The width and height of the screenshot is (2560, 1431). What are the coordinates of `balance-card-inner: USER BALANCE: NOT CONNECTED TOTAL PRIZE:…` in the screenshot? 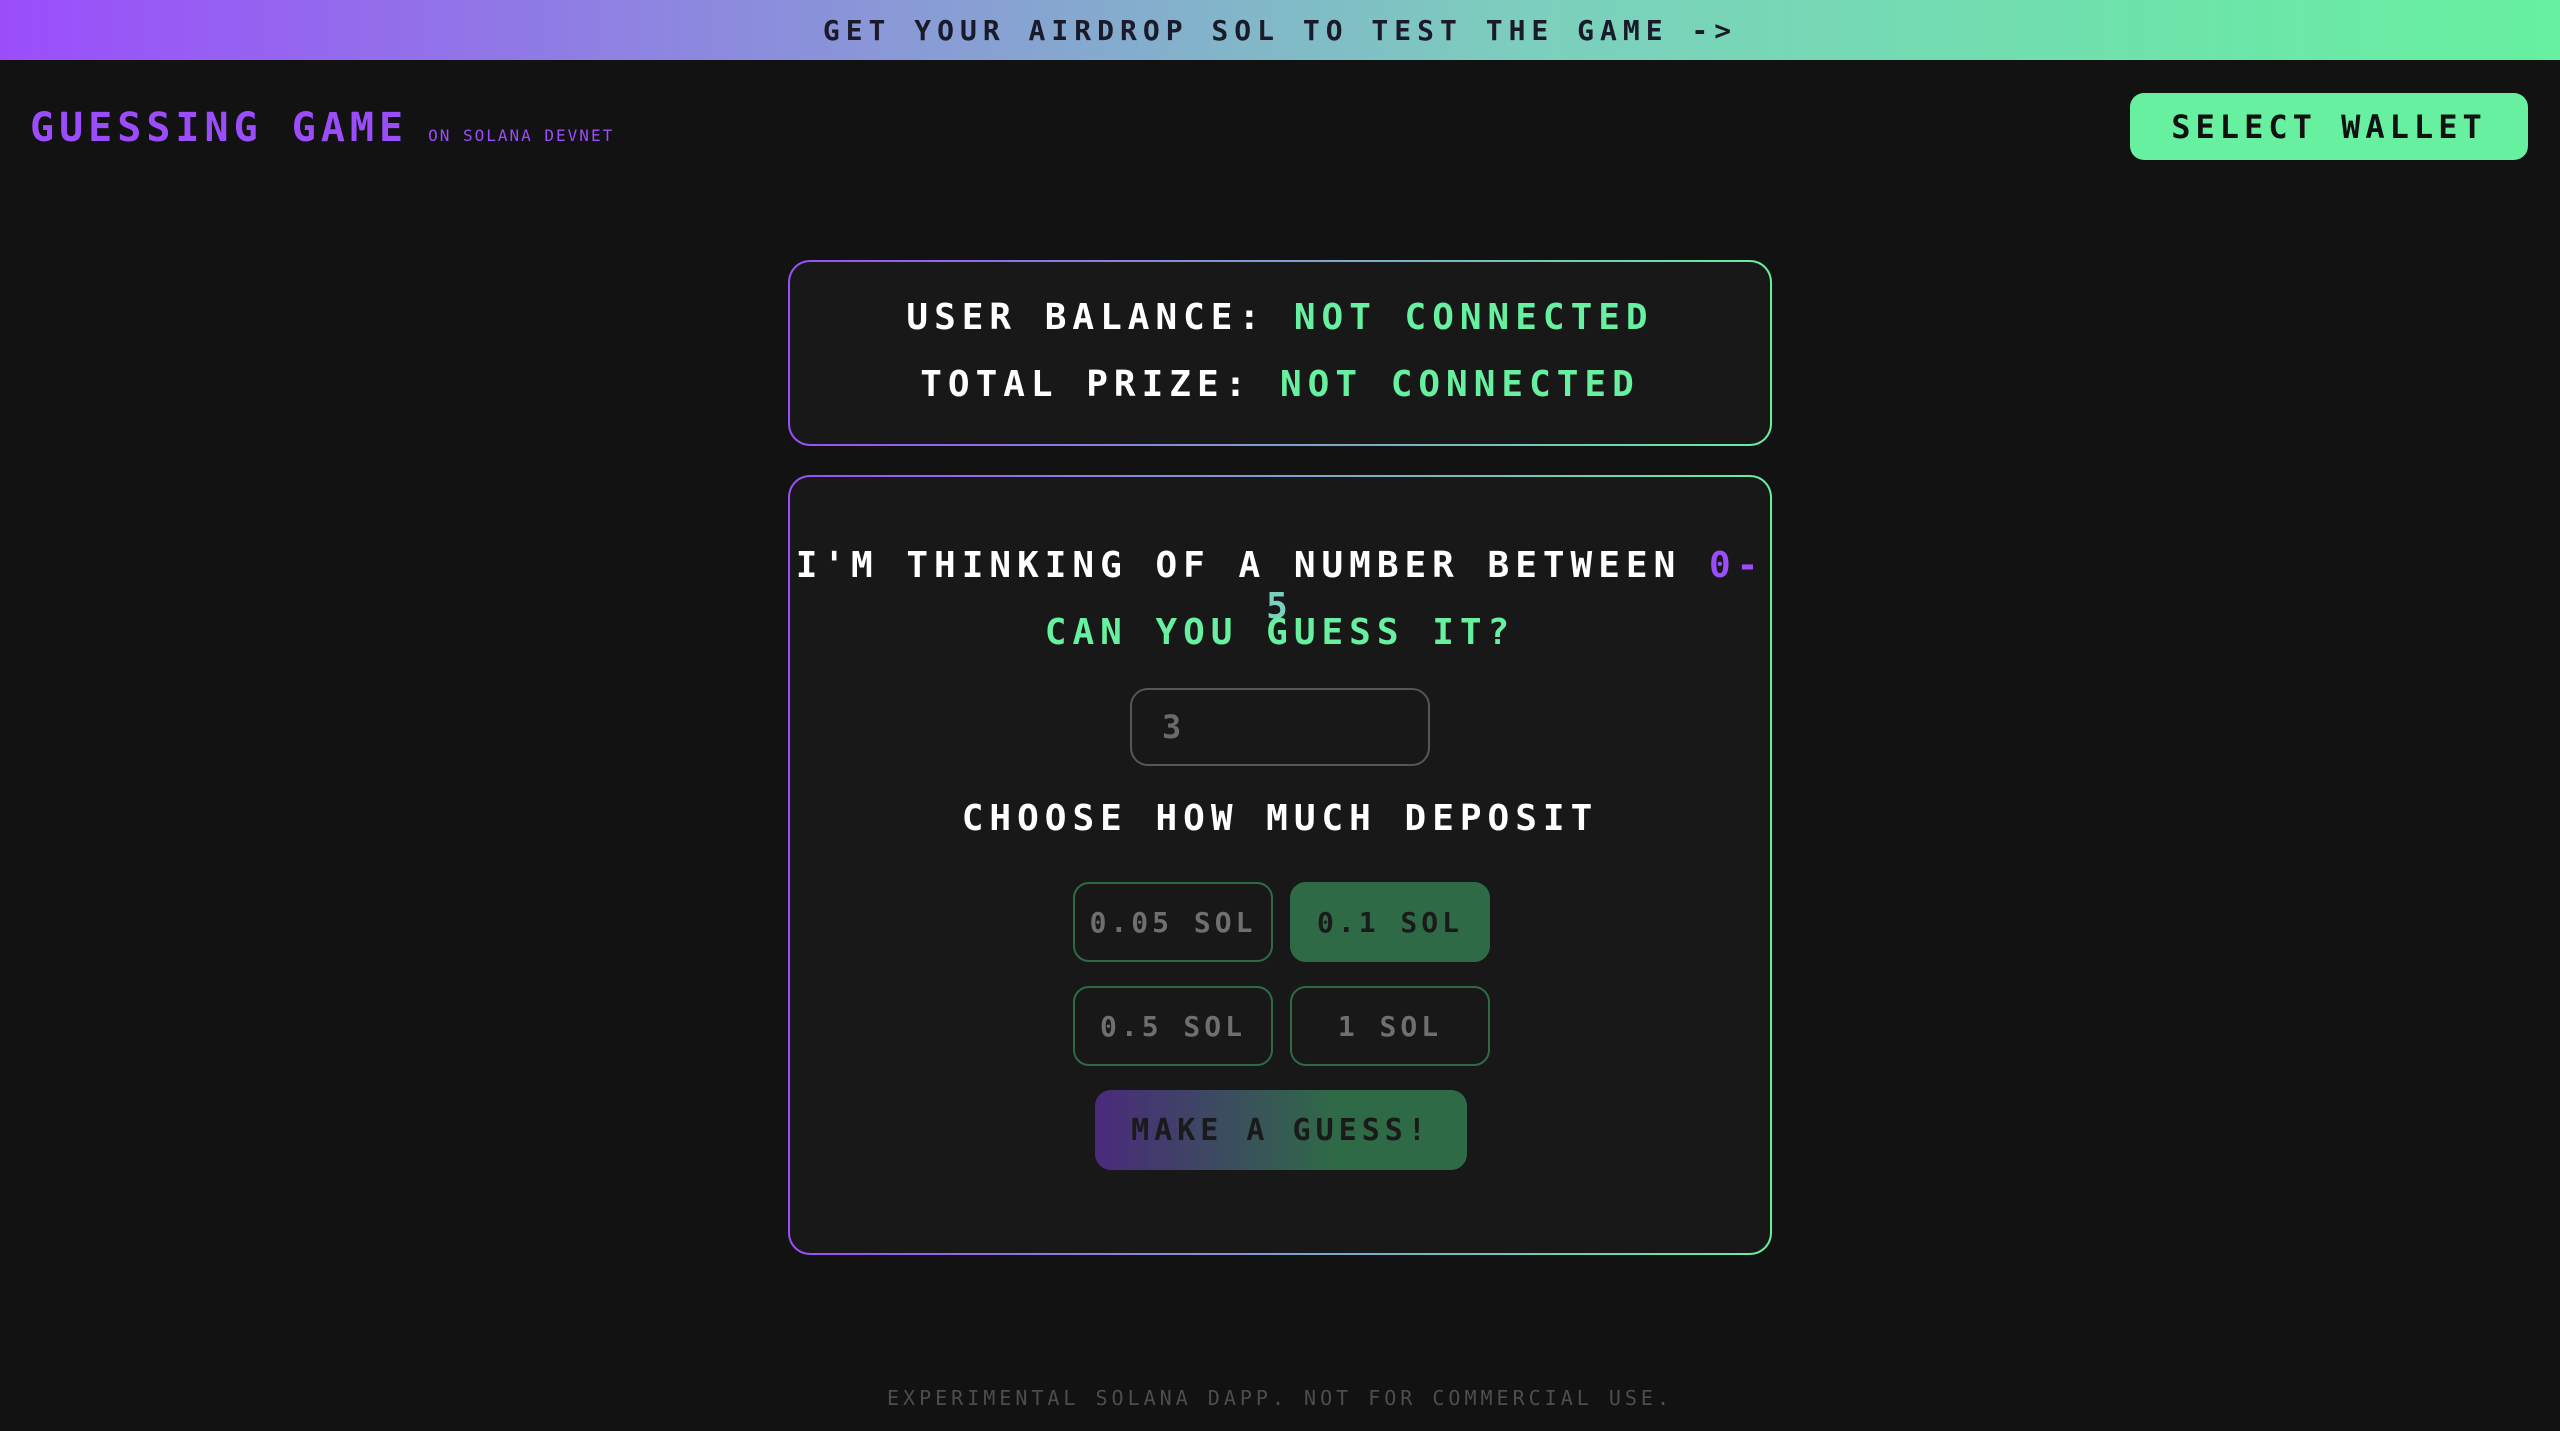 It's located at (1280, 353).